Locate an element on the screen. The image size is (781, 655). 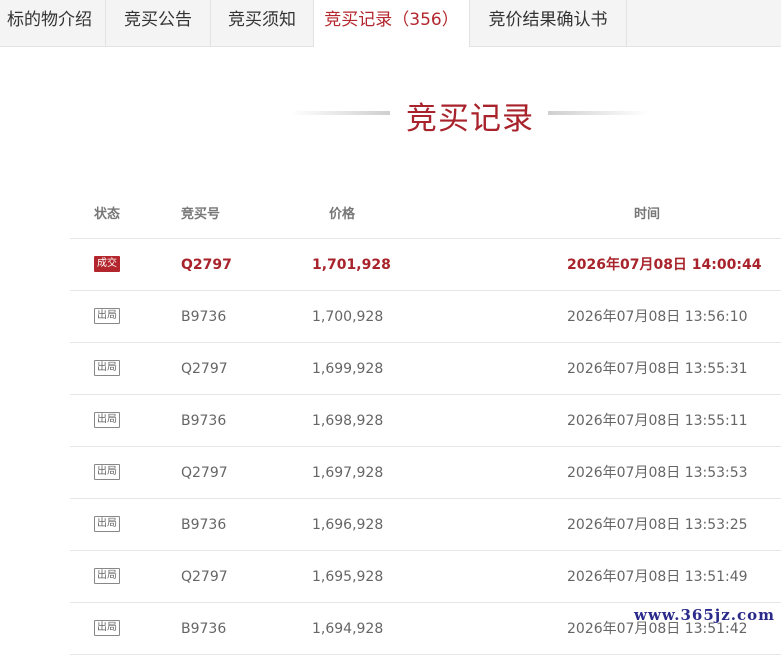
section-heading: 竞买记录 is located at coordinates (390, 113).